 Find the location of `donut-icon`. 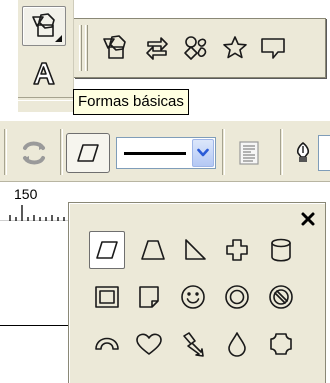

donut-icon is located at coordinates (237, 297).